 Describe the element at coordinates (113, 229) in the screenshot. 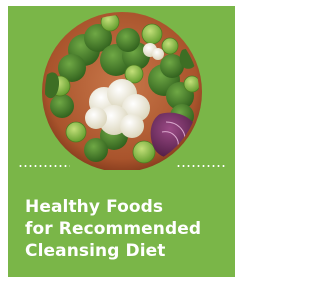

I see `card-title-line-2: for Recommended` at that location.